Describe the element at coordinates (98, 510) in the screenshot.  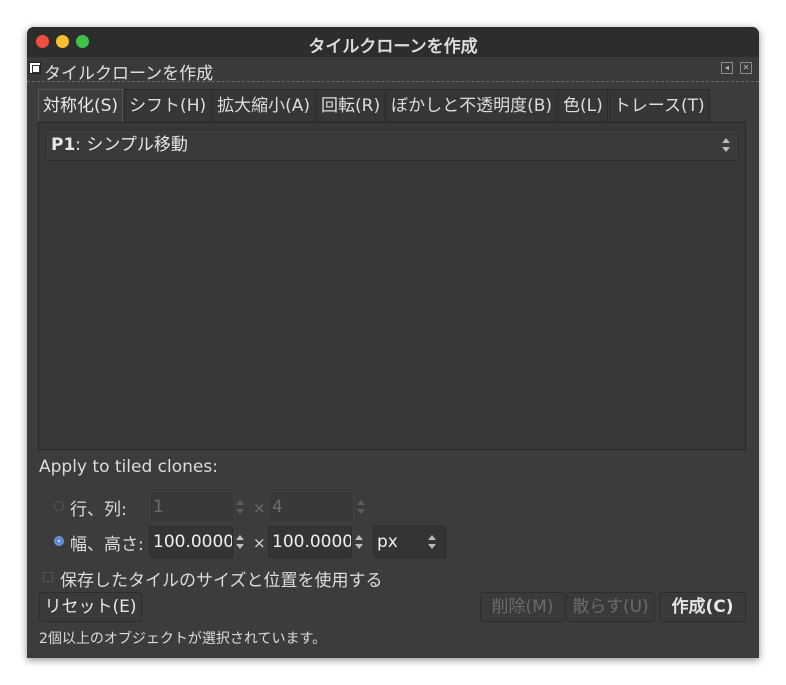
I see `rows-cols-label: 行、列:` at that location.